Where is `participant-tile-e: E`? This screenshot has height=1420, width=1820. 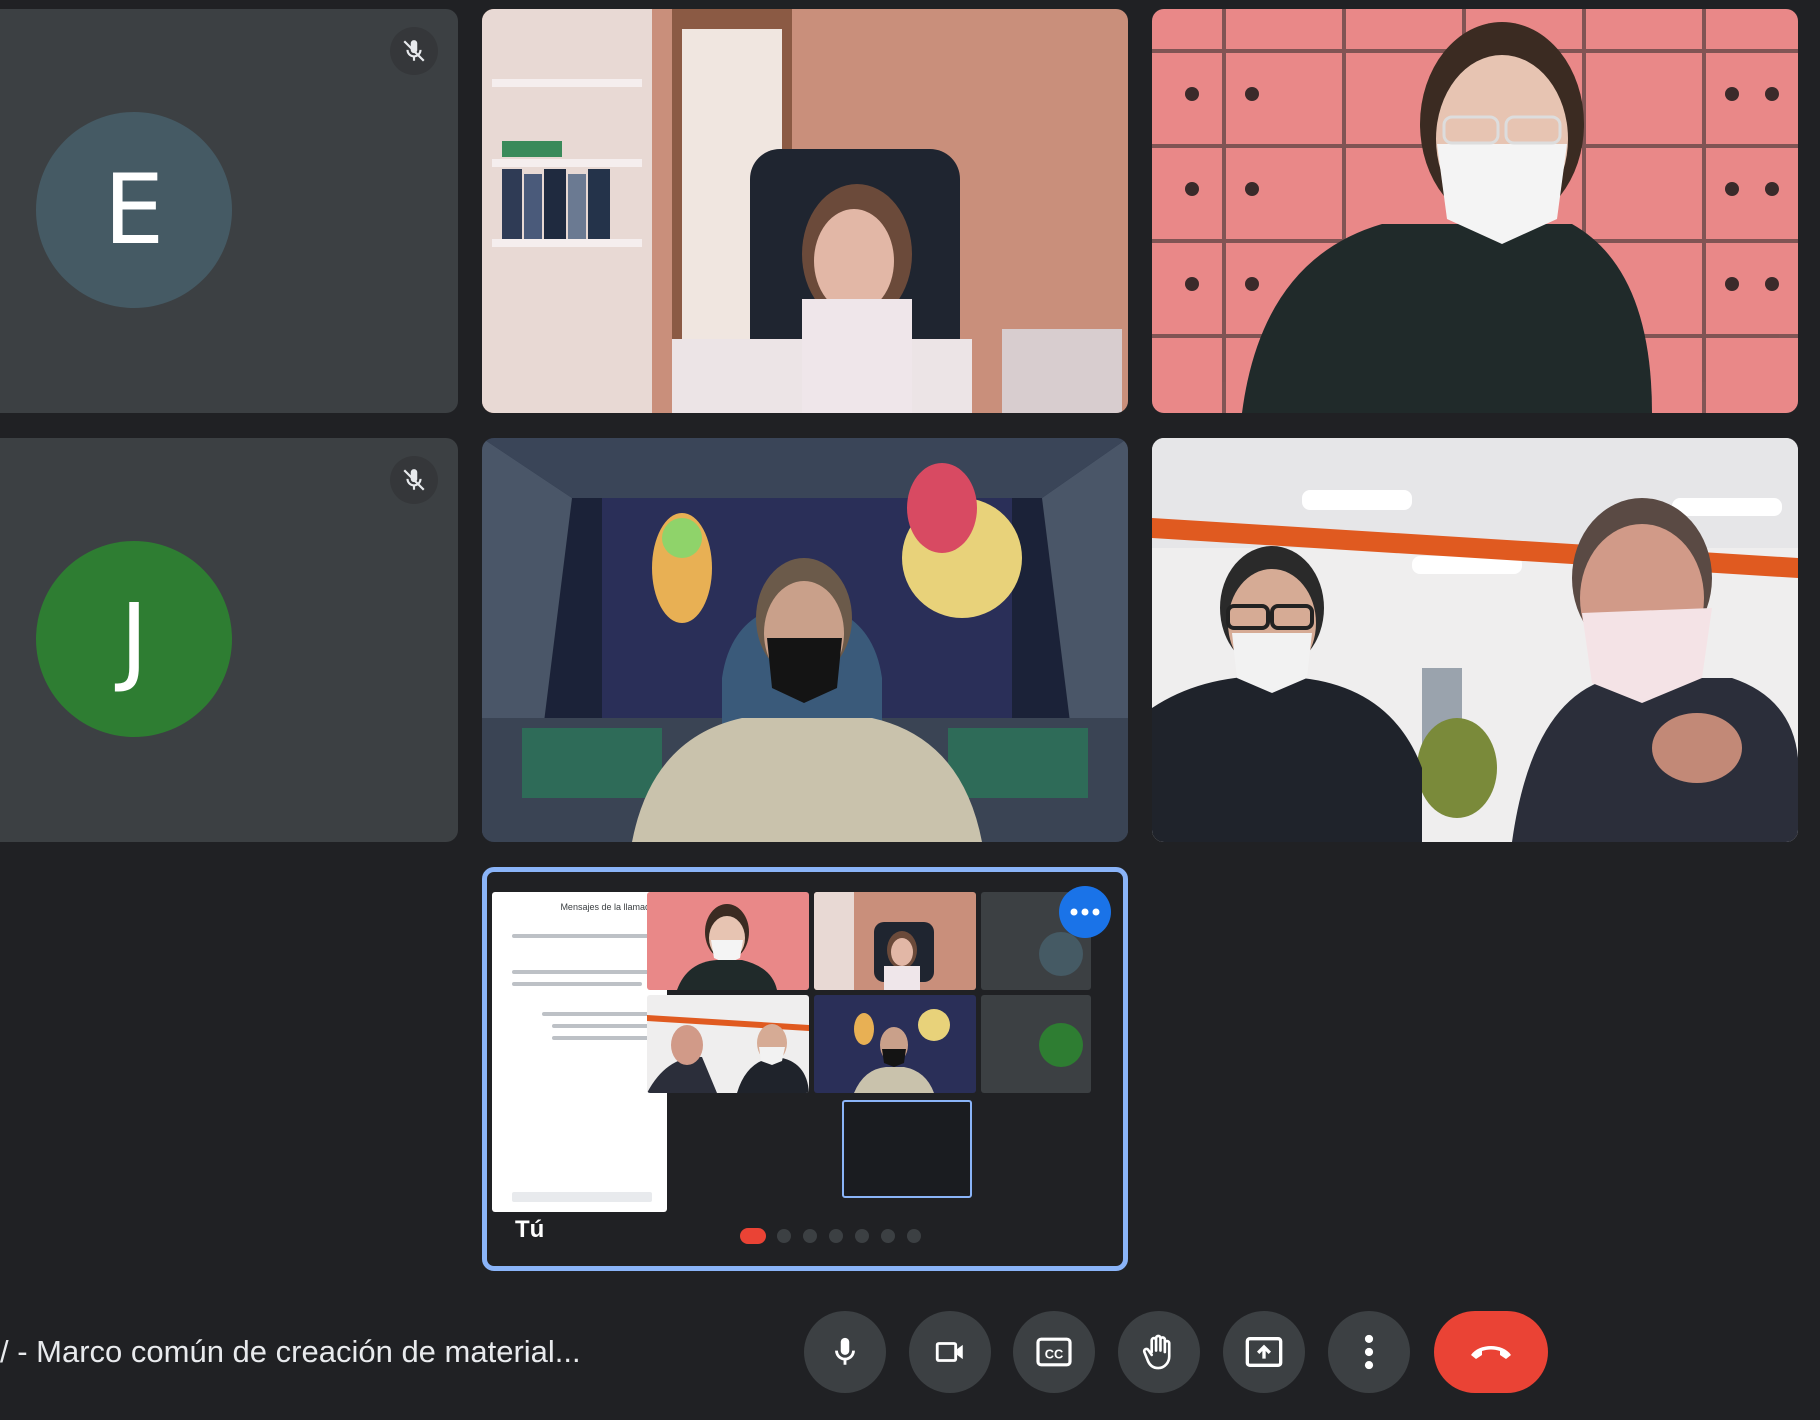
participant-tile-e: E is located at coordinates (229, 211).